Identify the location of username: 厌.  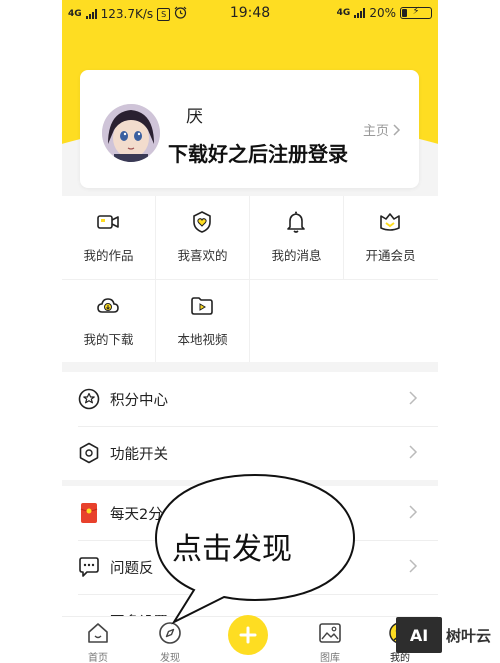
(194, 117).